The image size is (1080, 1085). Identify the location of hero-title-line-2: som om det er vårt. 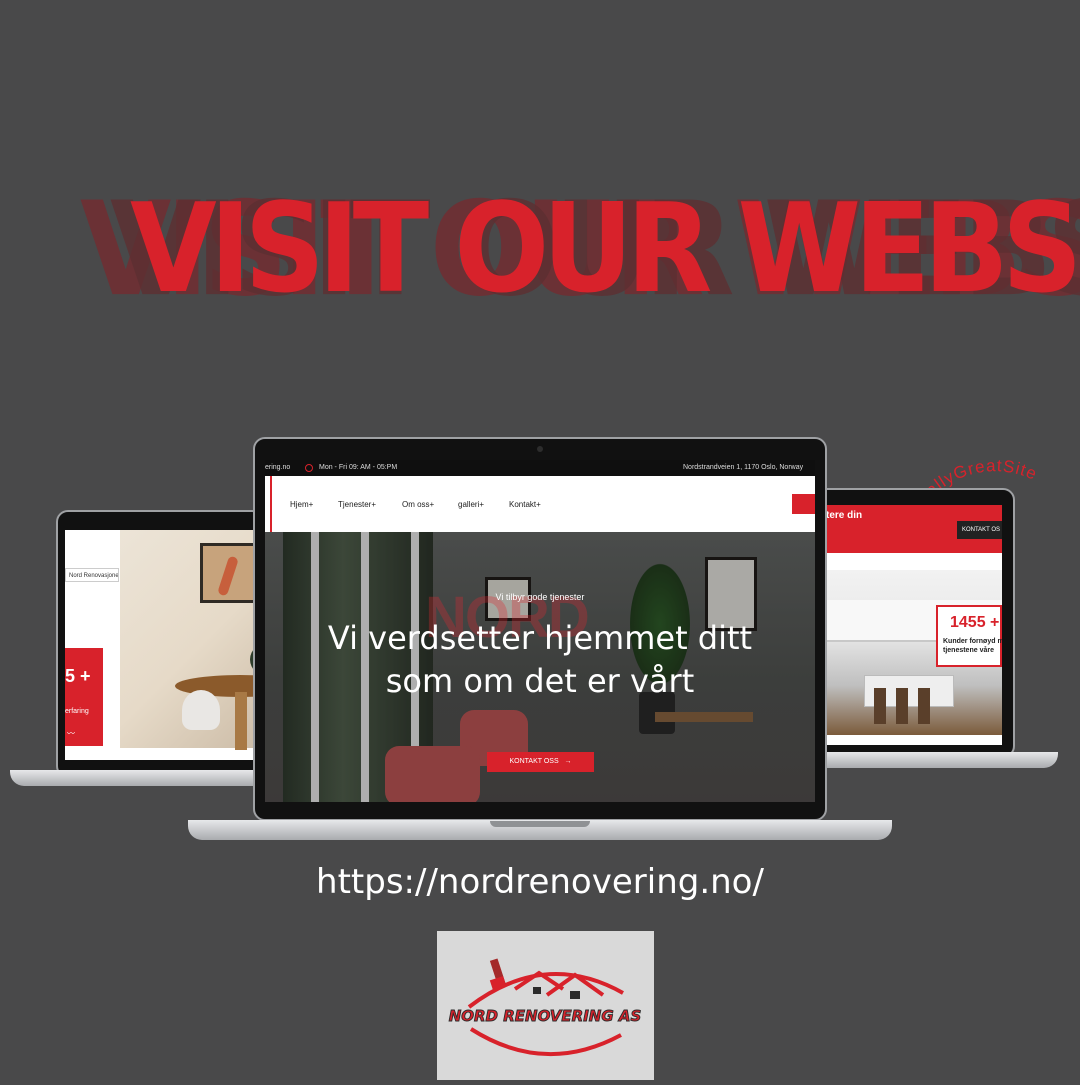
(540, 681).